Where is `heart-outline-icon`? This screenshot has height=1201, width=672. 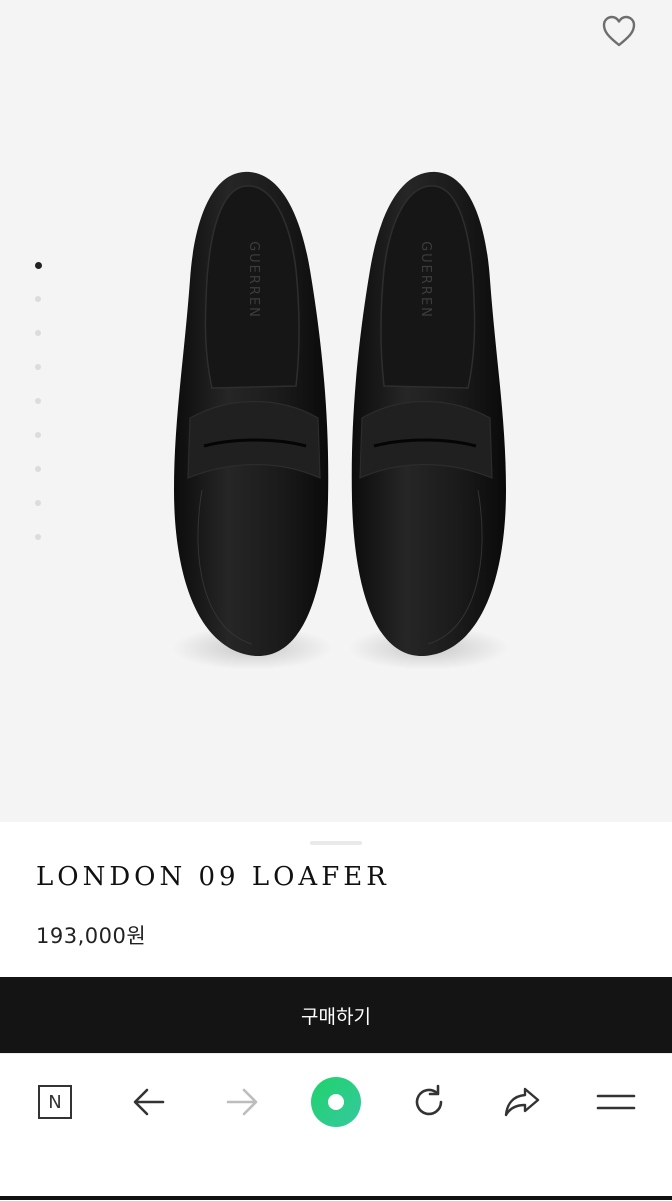
heart-outline-icon is located at coordinates (619, 31).